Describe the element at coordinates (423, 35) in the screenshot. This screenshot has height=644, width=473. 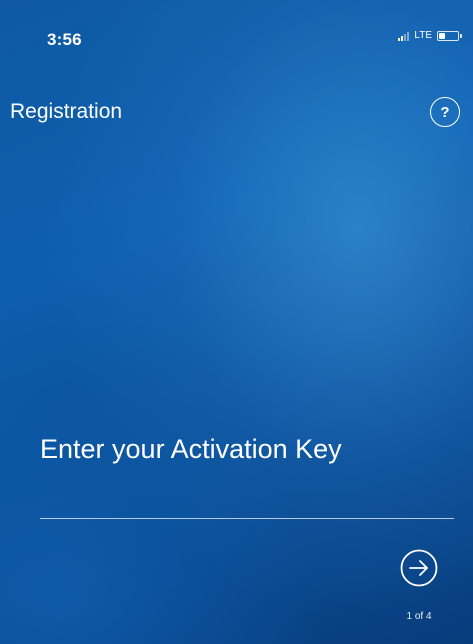
I see `network-label: LTE` at that location.